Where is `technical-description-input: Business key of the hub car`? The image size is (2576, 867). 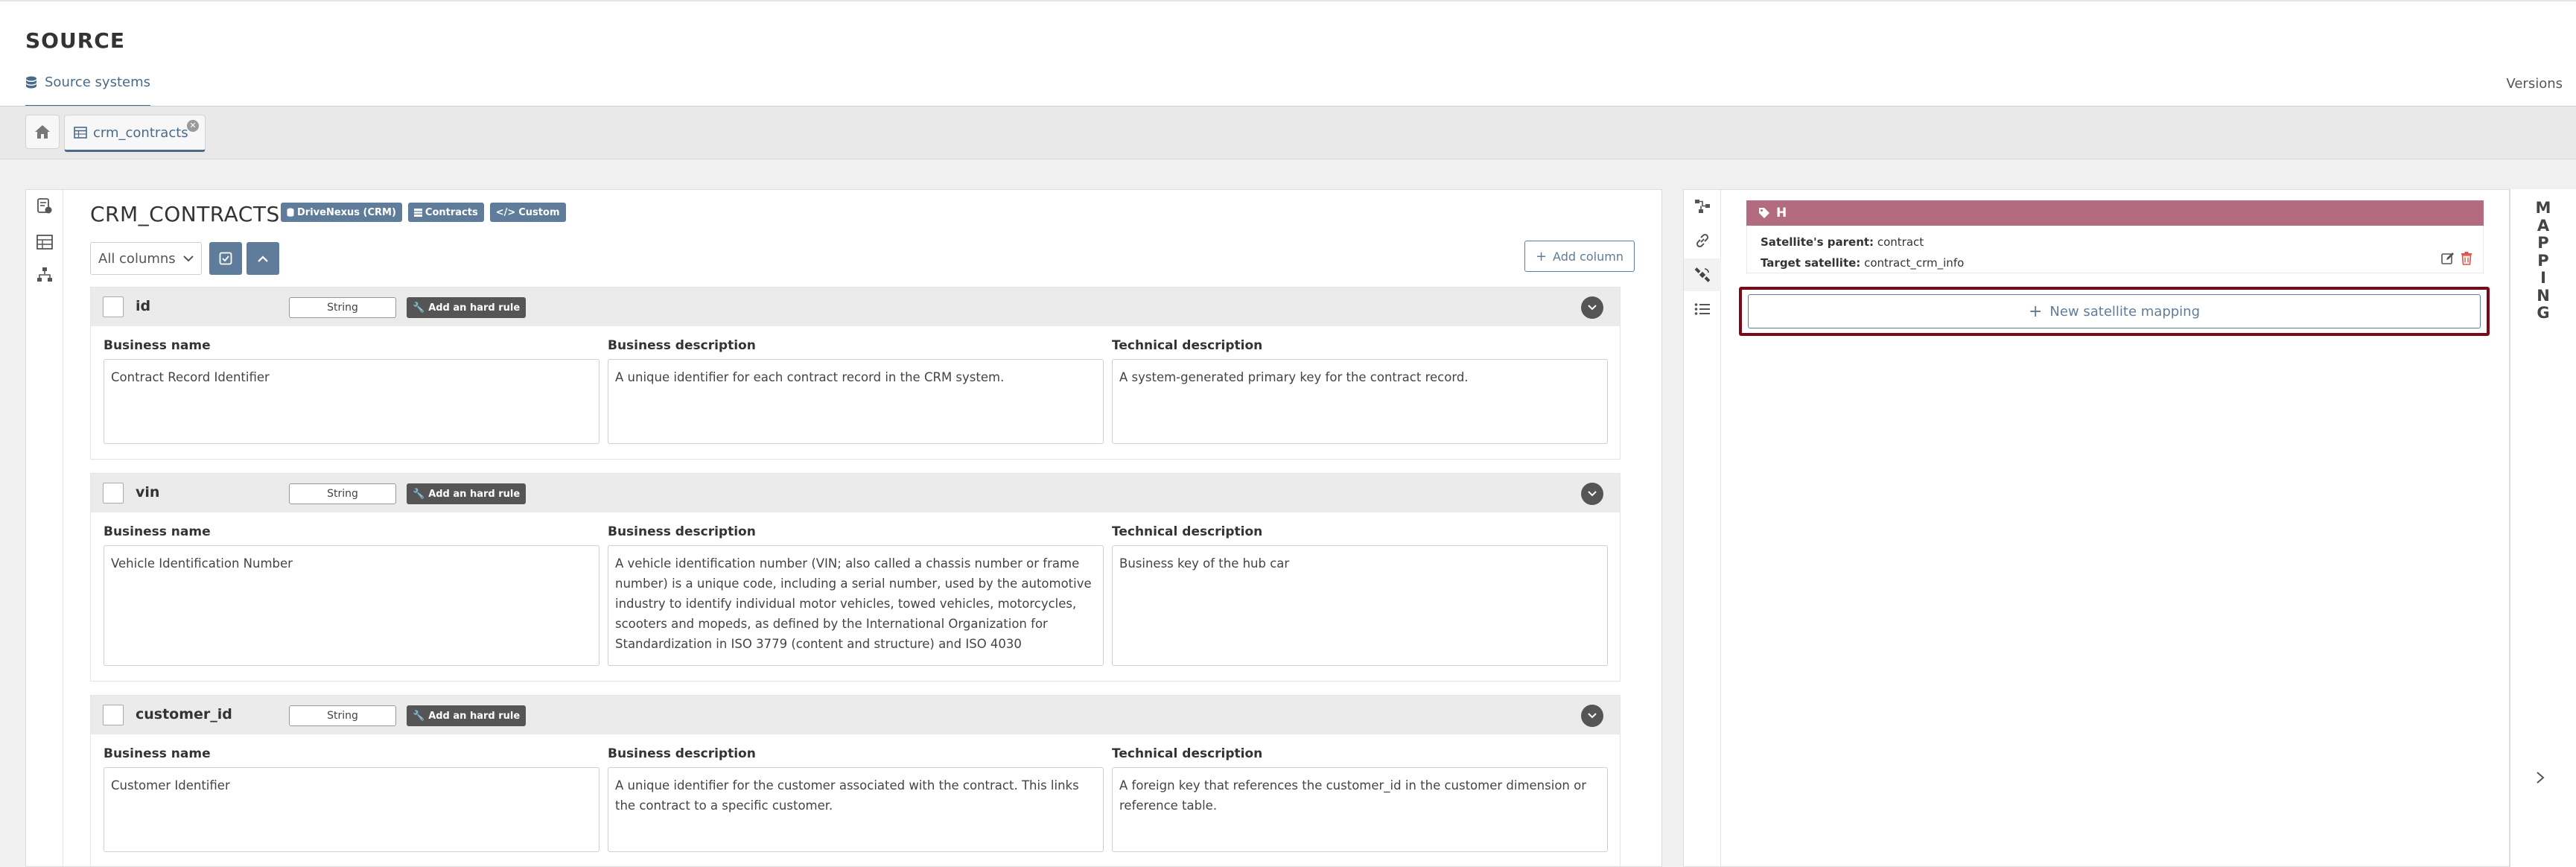
technical-description-input: Business key of the hub car is located at coordinates (1360, 605).